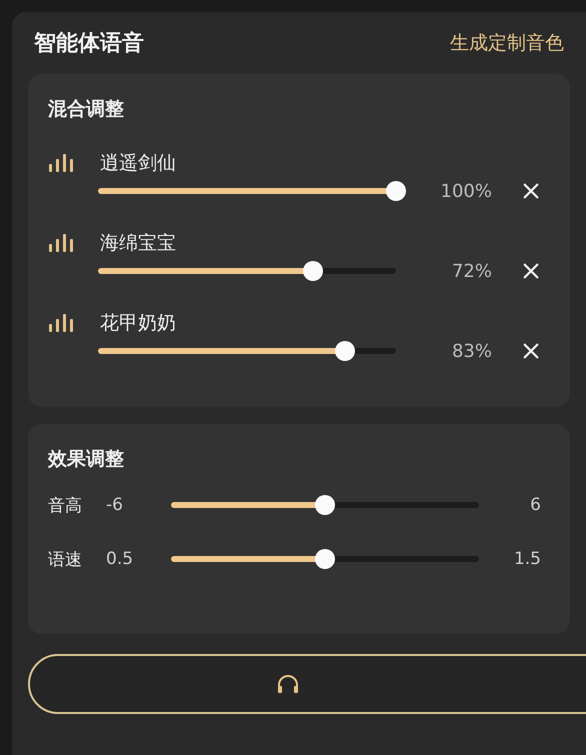 This screenshot has height=755, width=586. What do you see at coordinates (471, 271) in the screenshot?
I see `volume-percent: 72%` at bounding box center [471, 271].